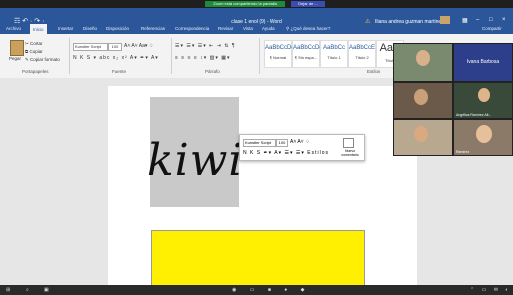 The width and height of the screenshot is (513, 295). I want to click on style-sample: AaBbCcE, so click(362, 48).